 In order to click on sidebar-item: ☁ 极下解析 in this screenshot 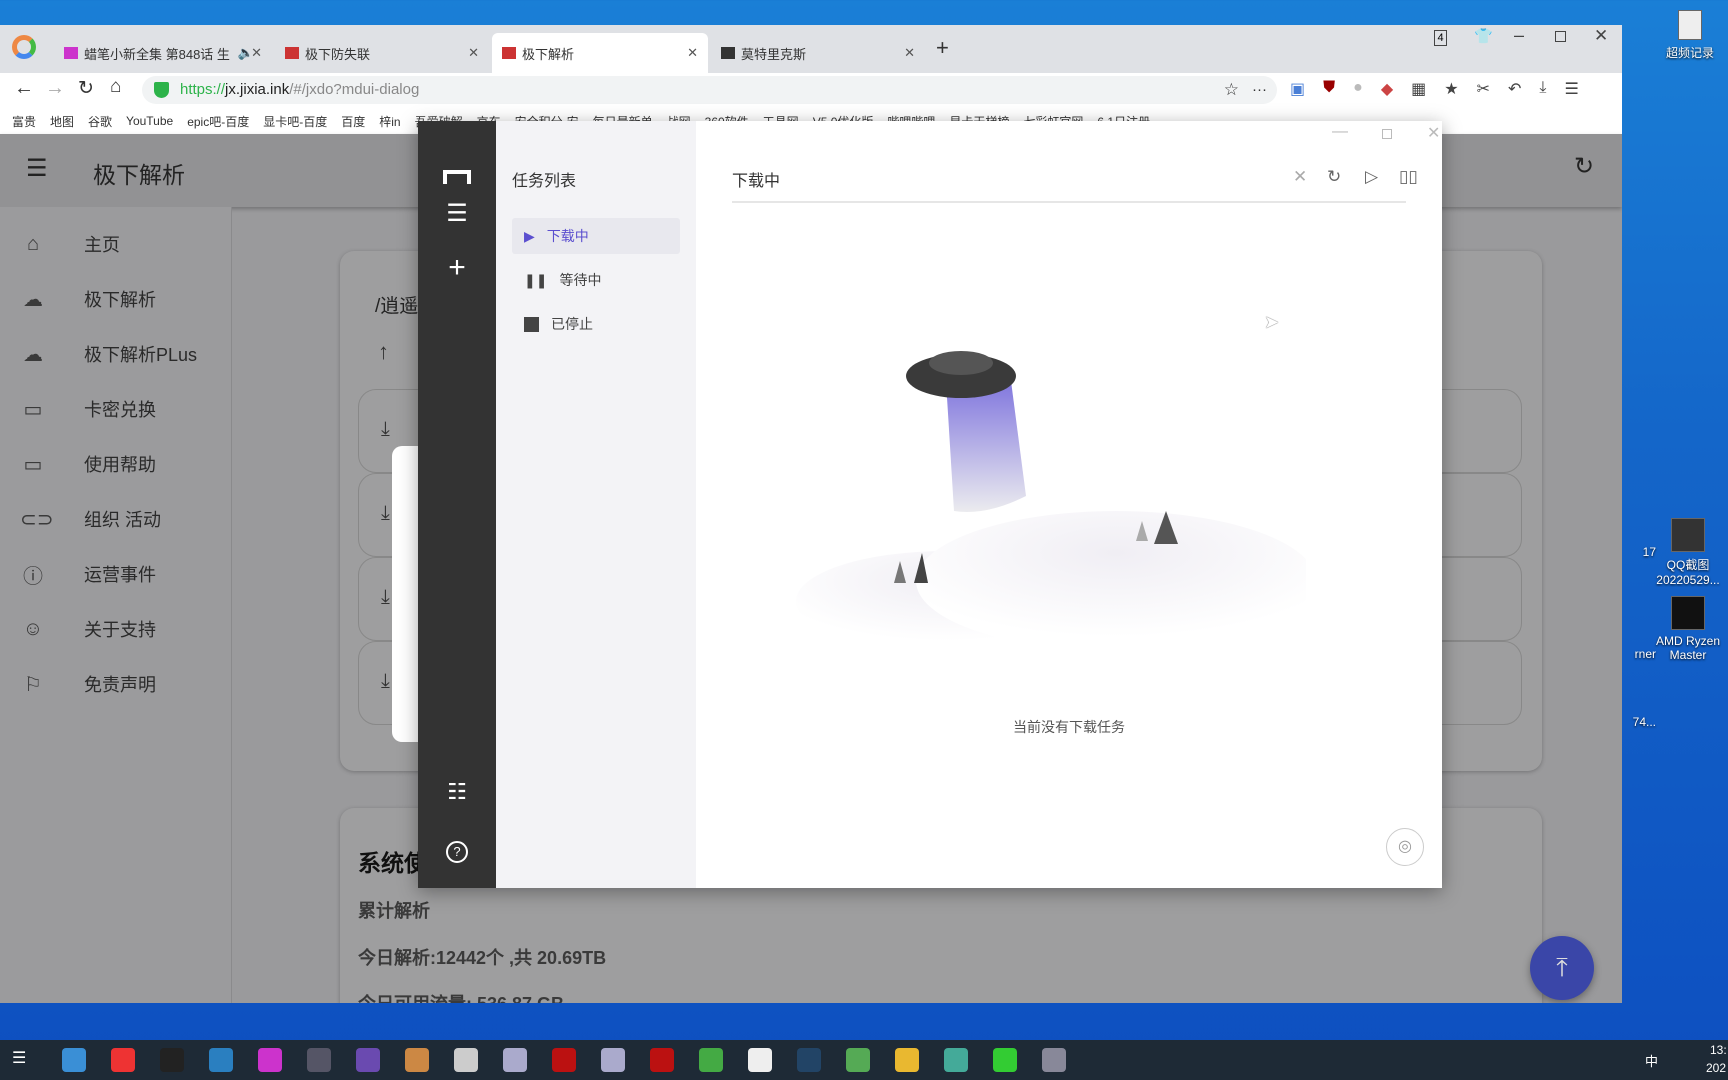, I will do `click(88, 299)`.